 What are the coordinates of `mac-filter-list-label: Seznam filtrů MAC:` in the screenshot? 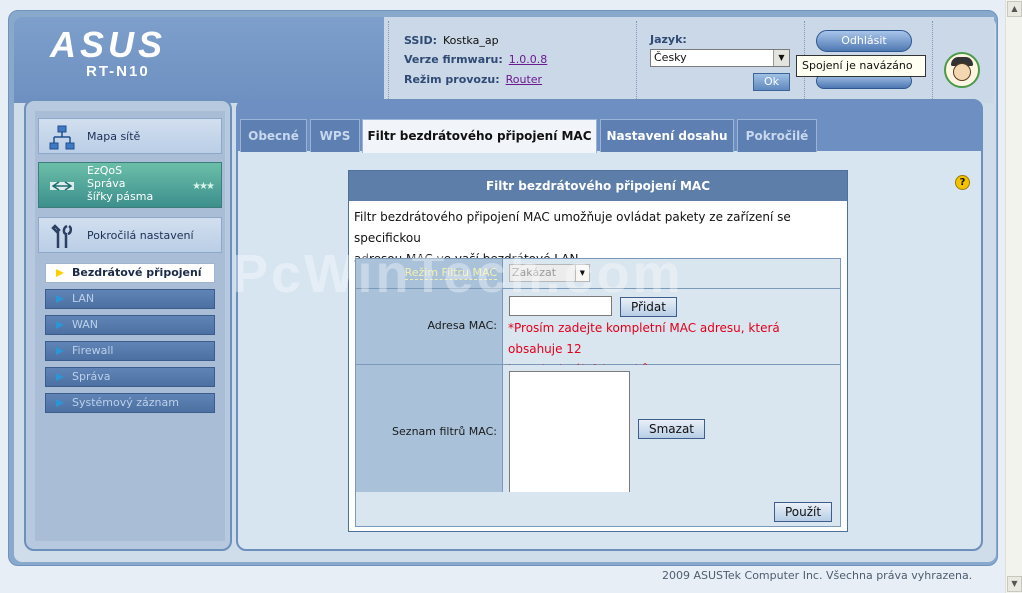 It's located at (444, 431).